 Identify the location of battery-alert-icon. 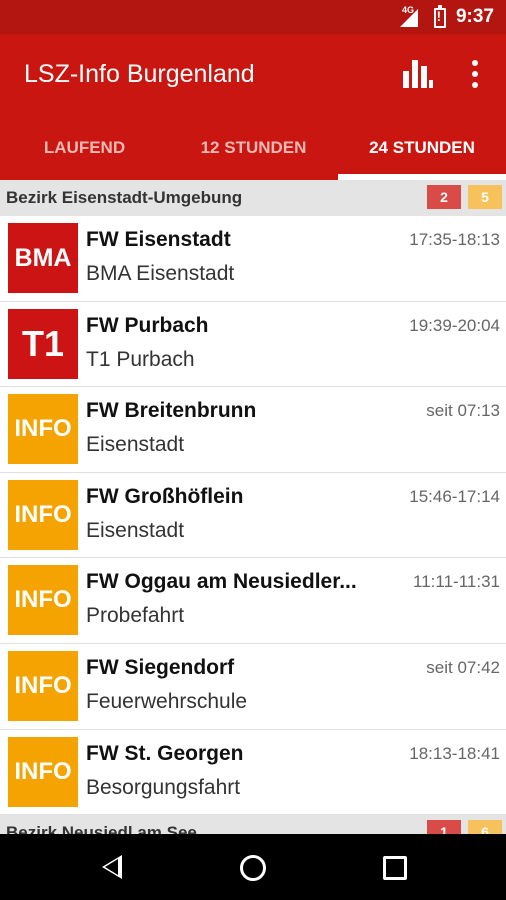
(440, 16).